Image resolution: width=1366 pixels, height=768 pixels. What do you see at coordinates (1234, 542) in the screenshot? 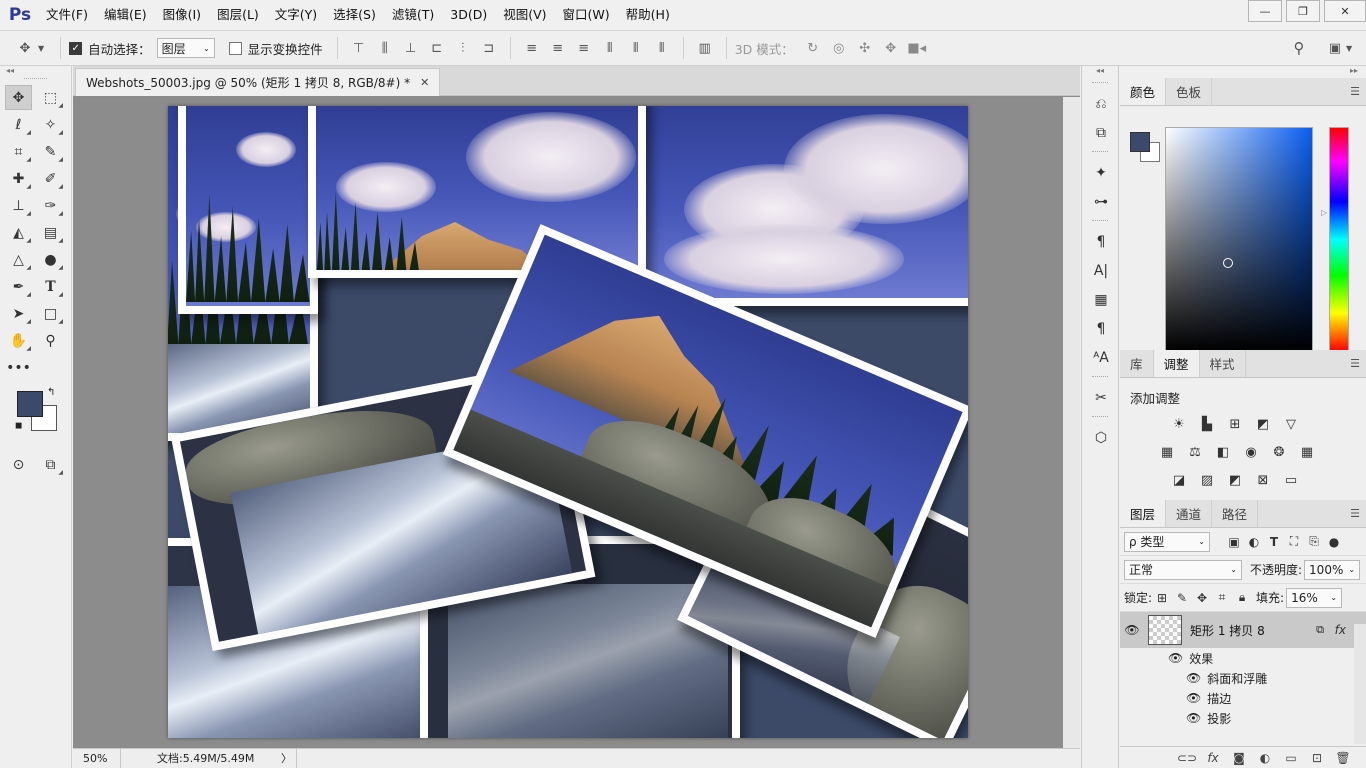
I see `filter-pixel-icon: ▣` at bounding box center [1234, 542].